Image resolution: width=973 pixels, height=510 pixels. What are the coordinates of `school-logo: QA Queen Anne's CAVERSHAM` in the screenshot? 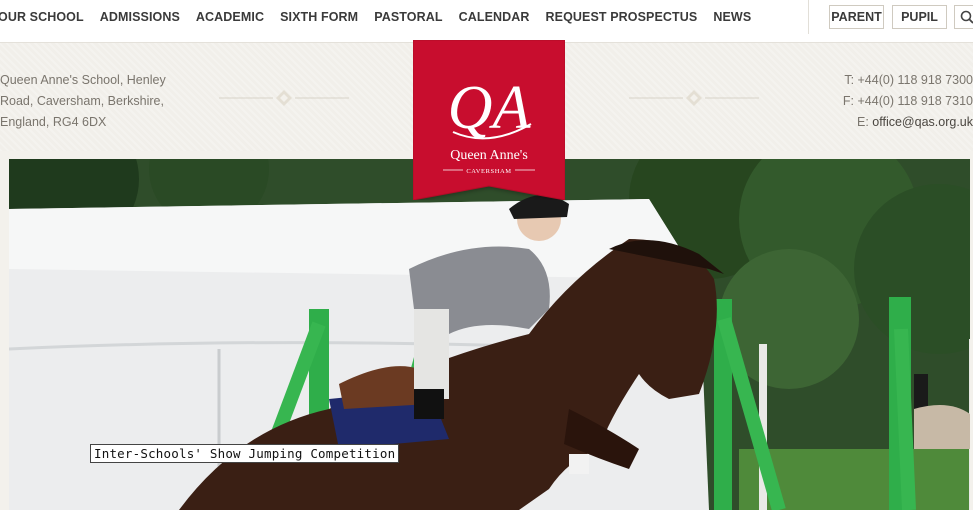 It's located at (489, 120).